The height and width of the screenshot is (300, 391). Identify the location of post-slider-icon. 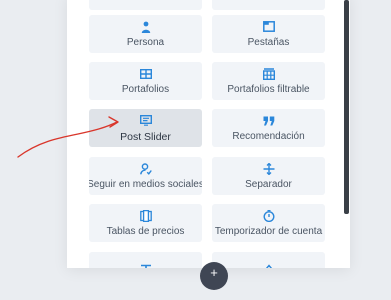
(145, 121).